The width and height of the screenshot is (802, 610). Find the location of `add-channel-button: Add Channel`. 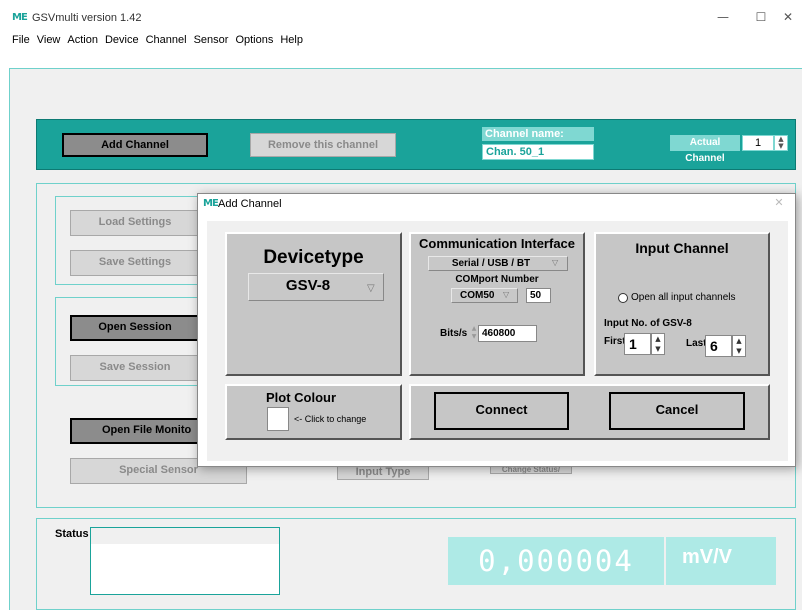

add-channel-button: Add Channel is located at coordinates (135, 145).